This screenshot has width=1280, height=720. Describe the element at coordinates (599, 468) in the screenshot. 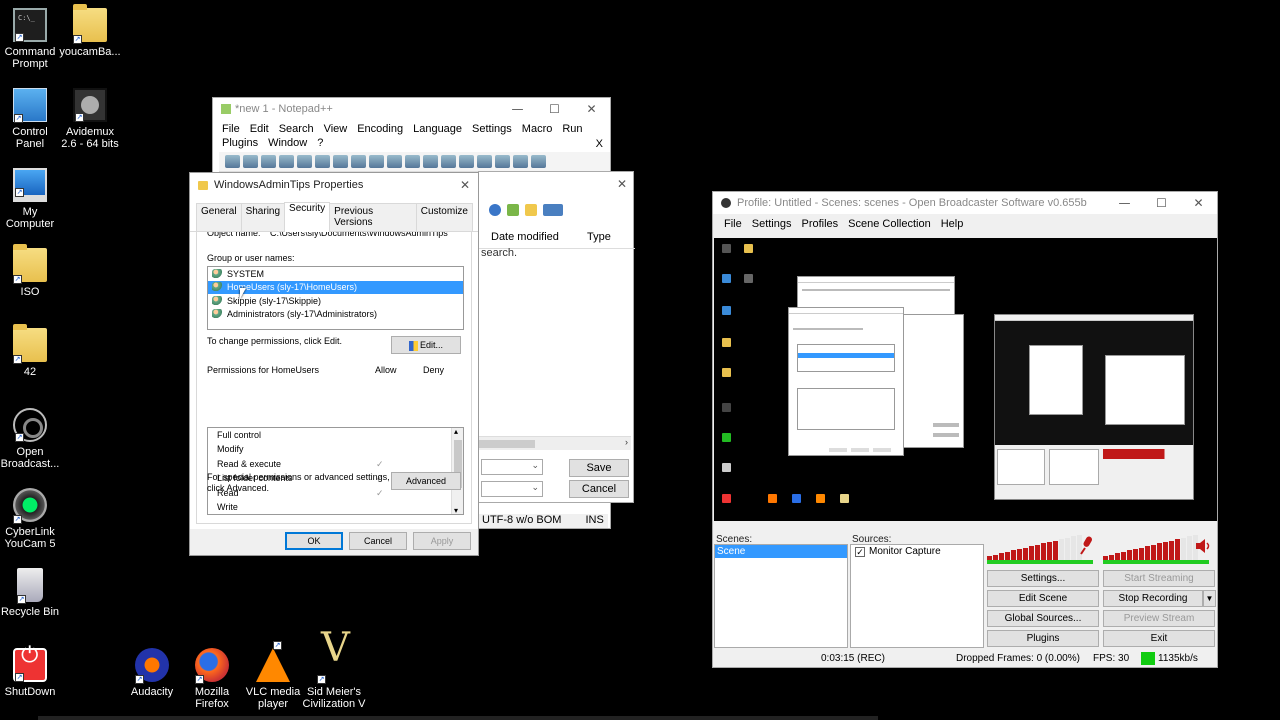

I see `save-button: Save` at that location.